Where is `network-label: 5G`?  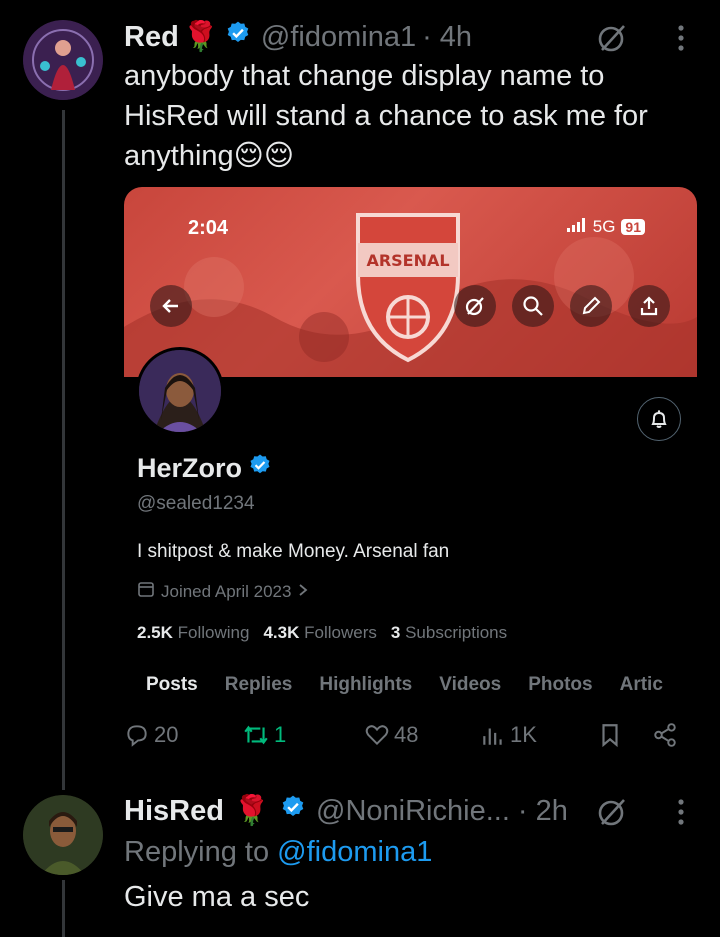 network-label: 5G is located at coordinates (604, 226).